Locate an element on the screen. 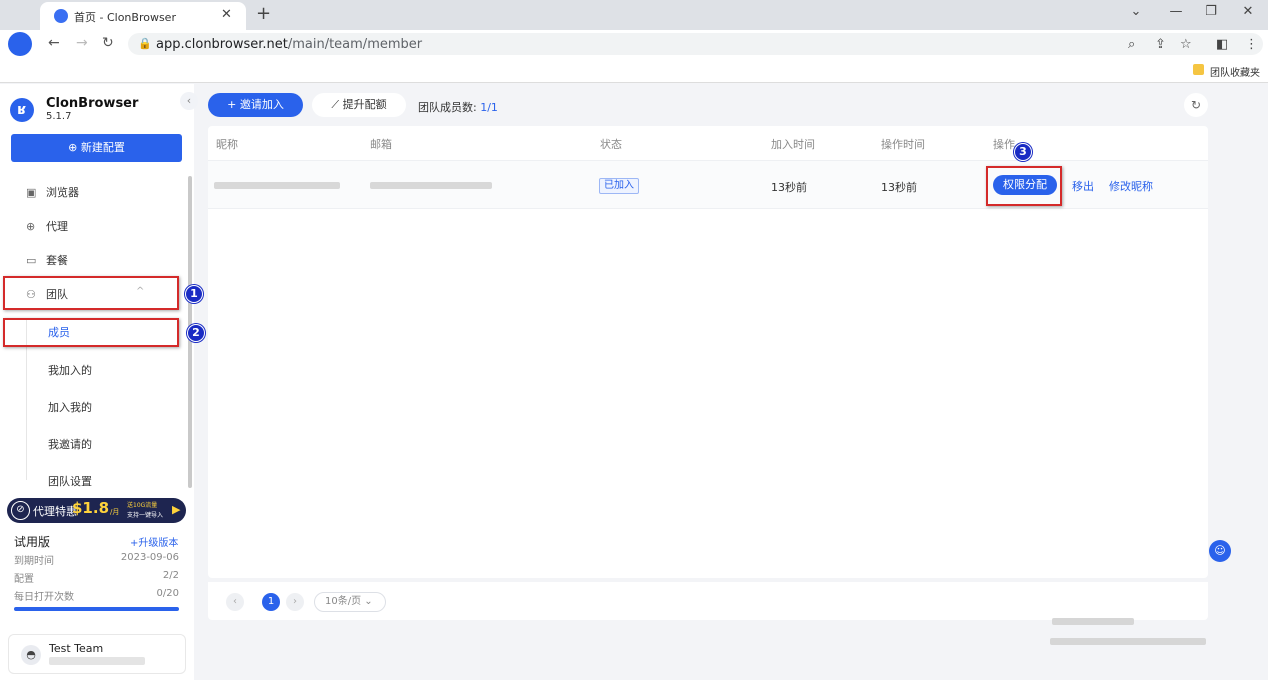 The width and height of the screenshot is (1268, 680). url-path: /main/team/member is located at coordinates (355, 44).